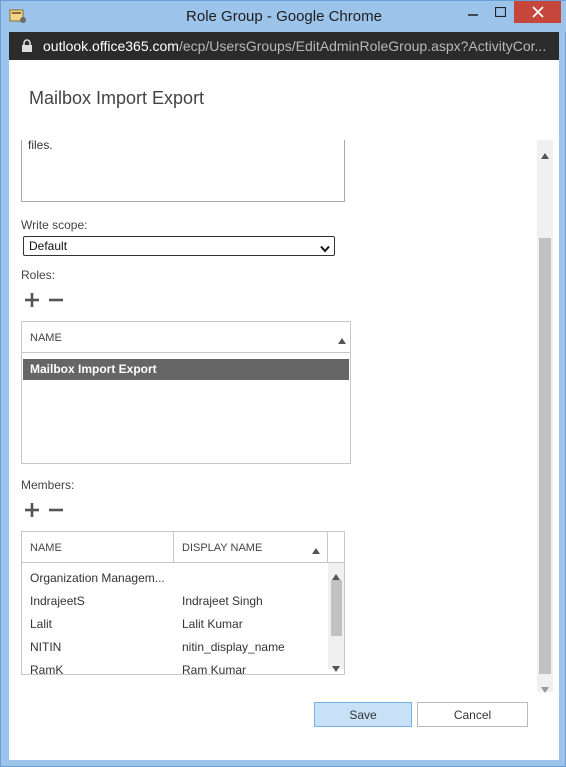  I want to click on roles-label: Roles:, so click(38, 275).